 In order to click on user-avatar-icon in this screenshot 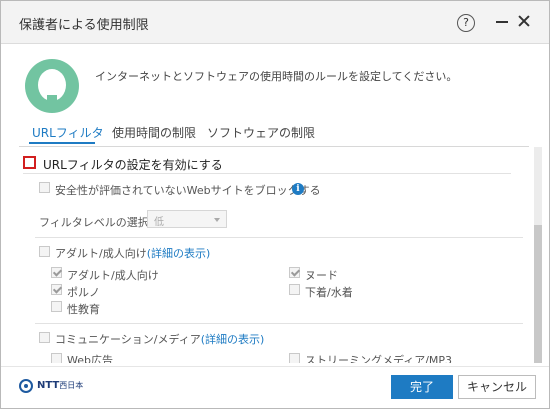, I will do `click(52, 86)`.